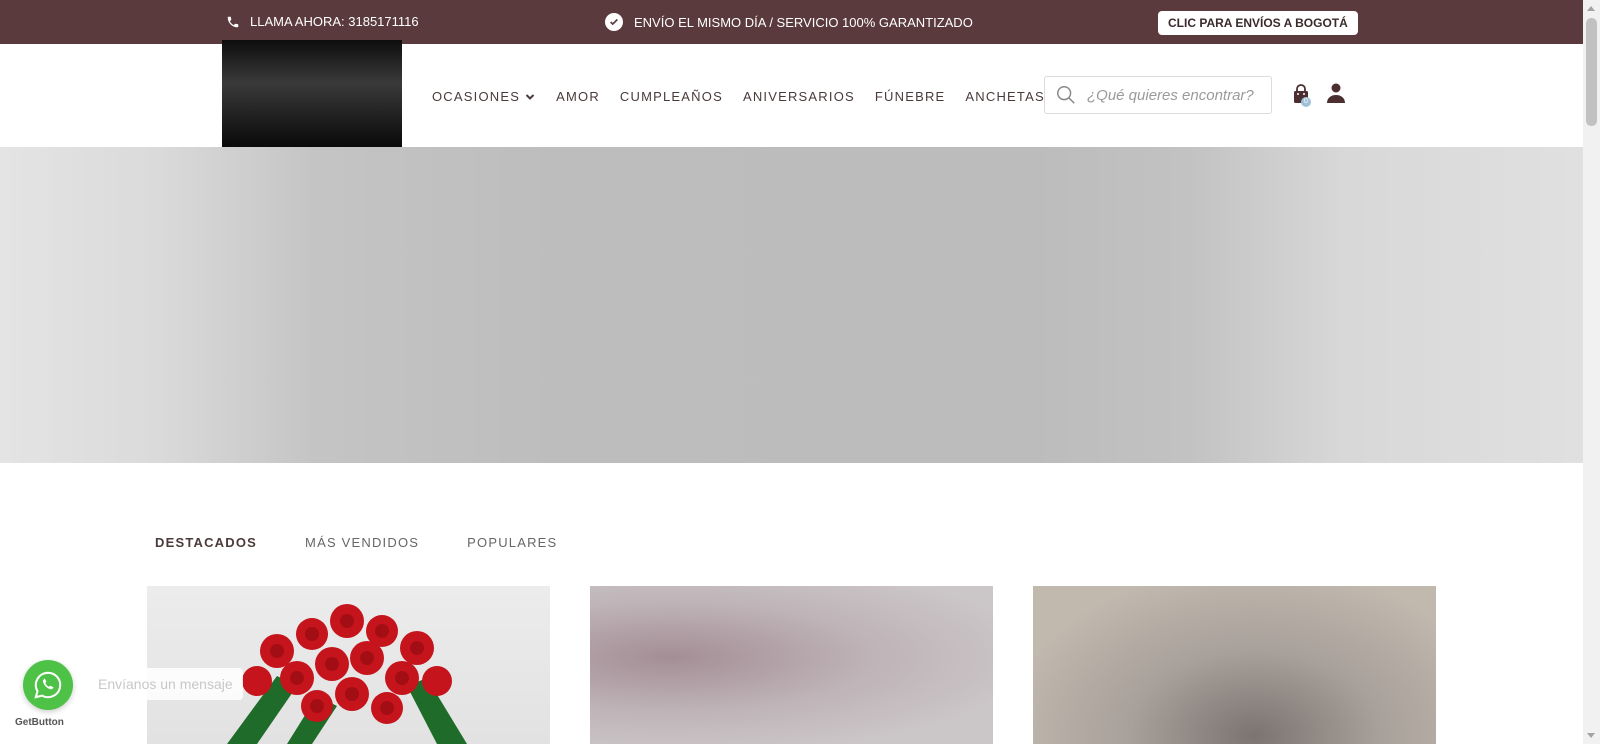 Image resolution: width=1600 pixels, height=744 pixels. I want to click on tab-mas-vendidos: MÁS VENDIDOS, so click(362, 542).